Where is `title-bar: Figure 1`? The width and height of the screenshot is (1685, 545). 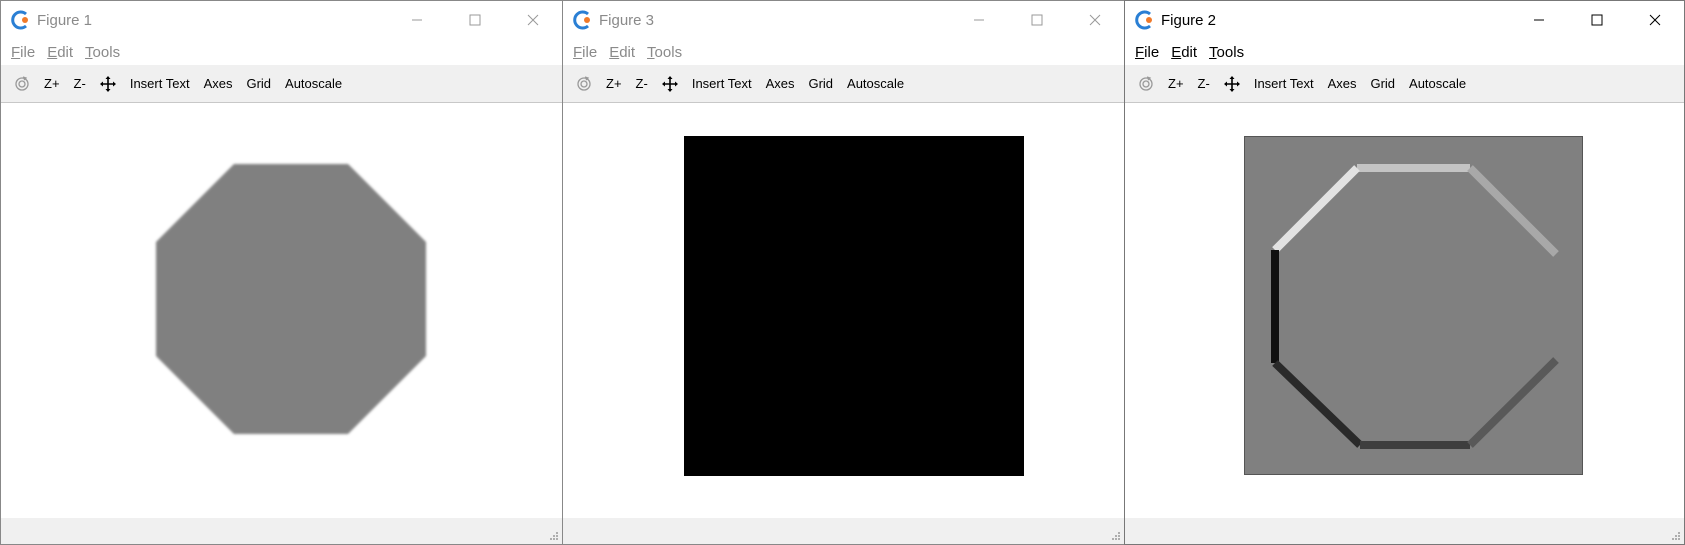 title-bar: Figure 1 is located at coordinates (281, 20).